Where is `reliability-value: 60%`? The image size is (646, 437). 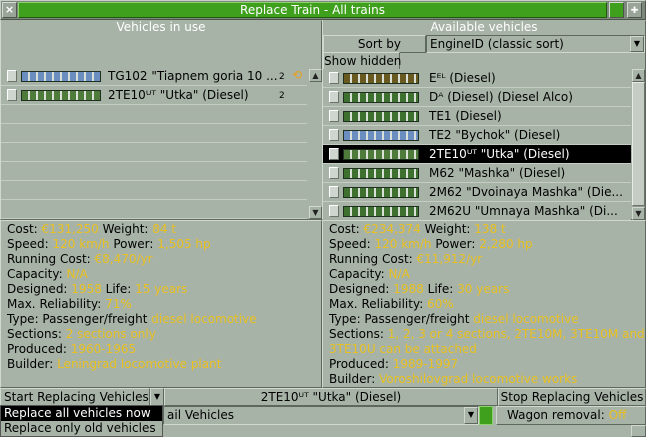 reliability-value: 60% is located at coordinates (440, 304).